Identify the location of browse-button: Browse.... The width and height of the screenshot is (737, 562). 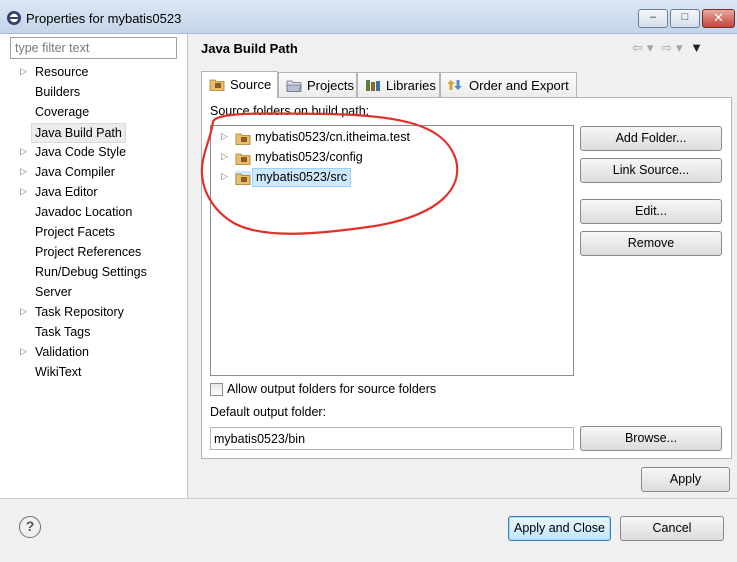
(651, 438).